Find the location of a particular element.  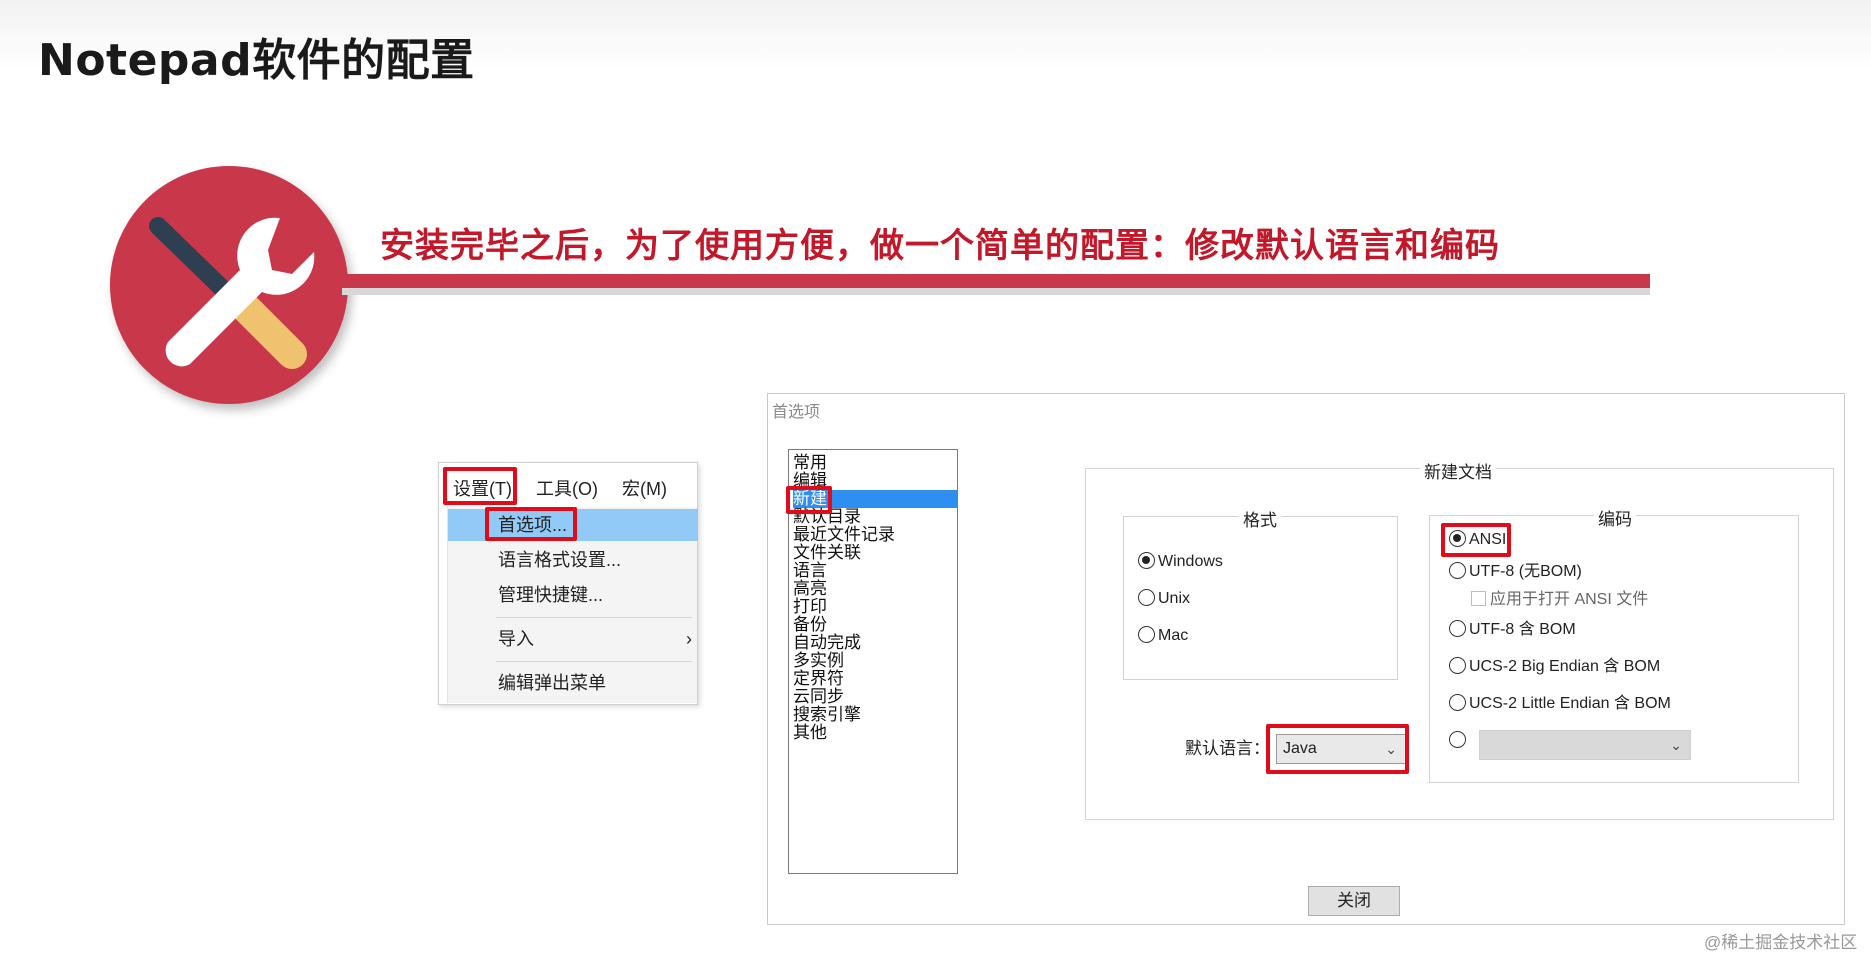

category-item-language: 语言 is located at coordinates (875, 571).